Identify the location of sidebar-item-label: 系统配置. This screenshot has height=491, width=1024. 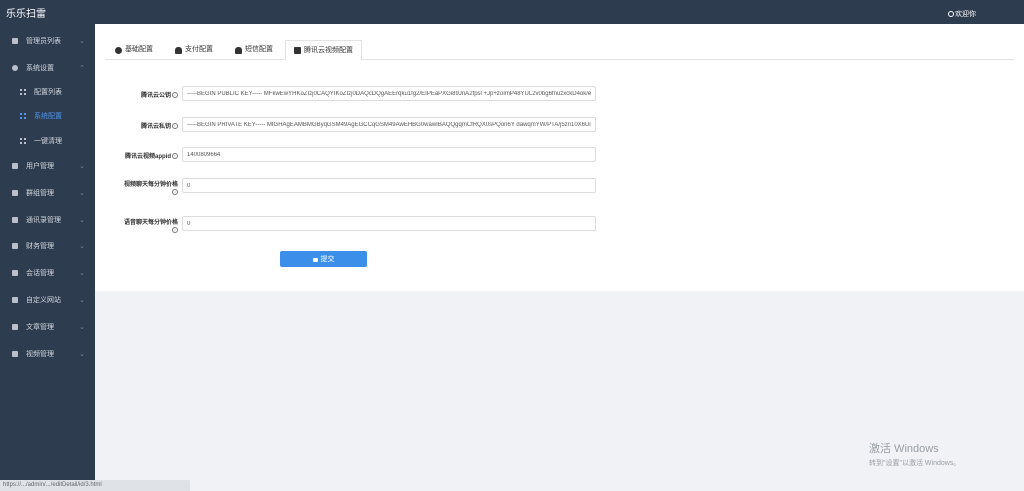
(48, 116).